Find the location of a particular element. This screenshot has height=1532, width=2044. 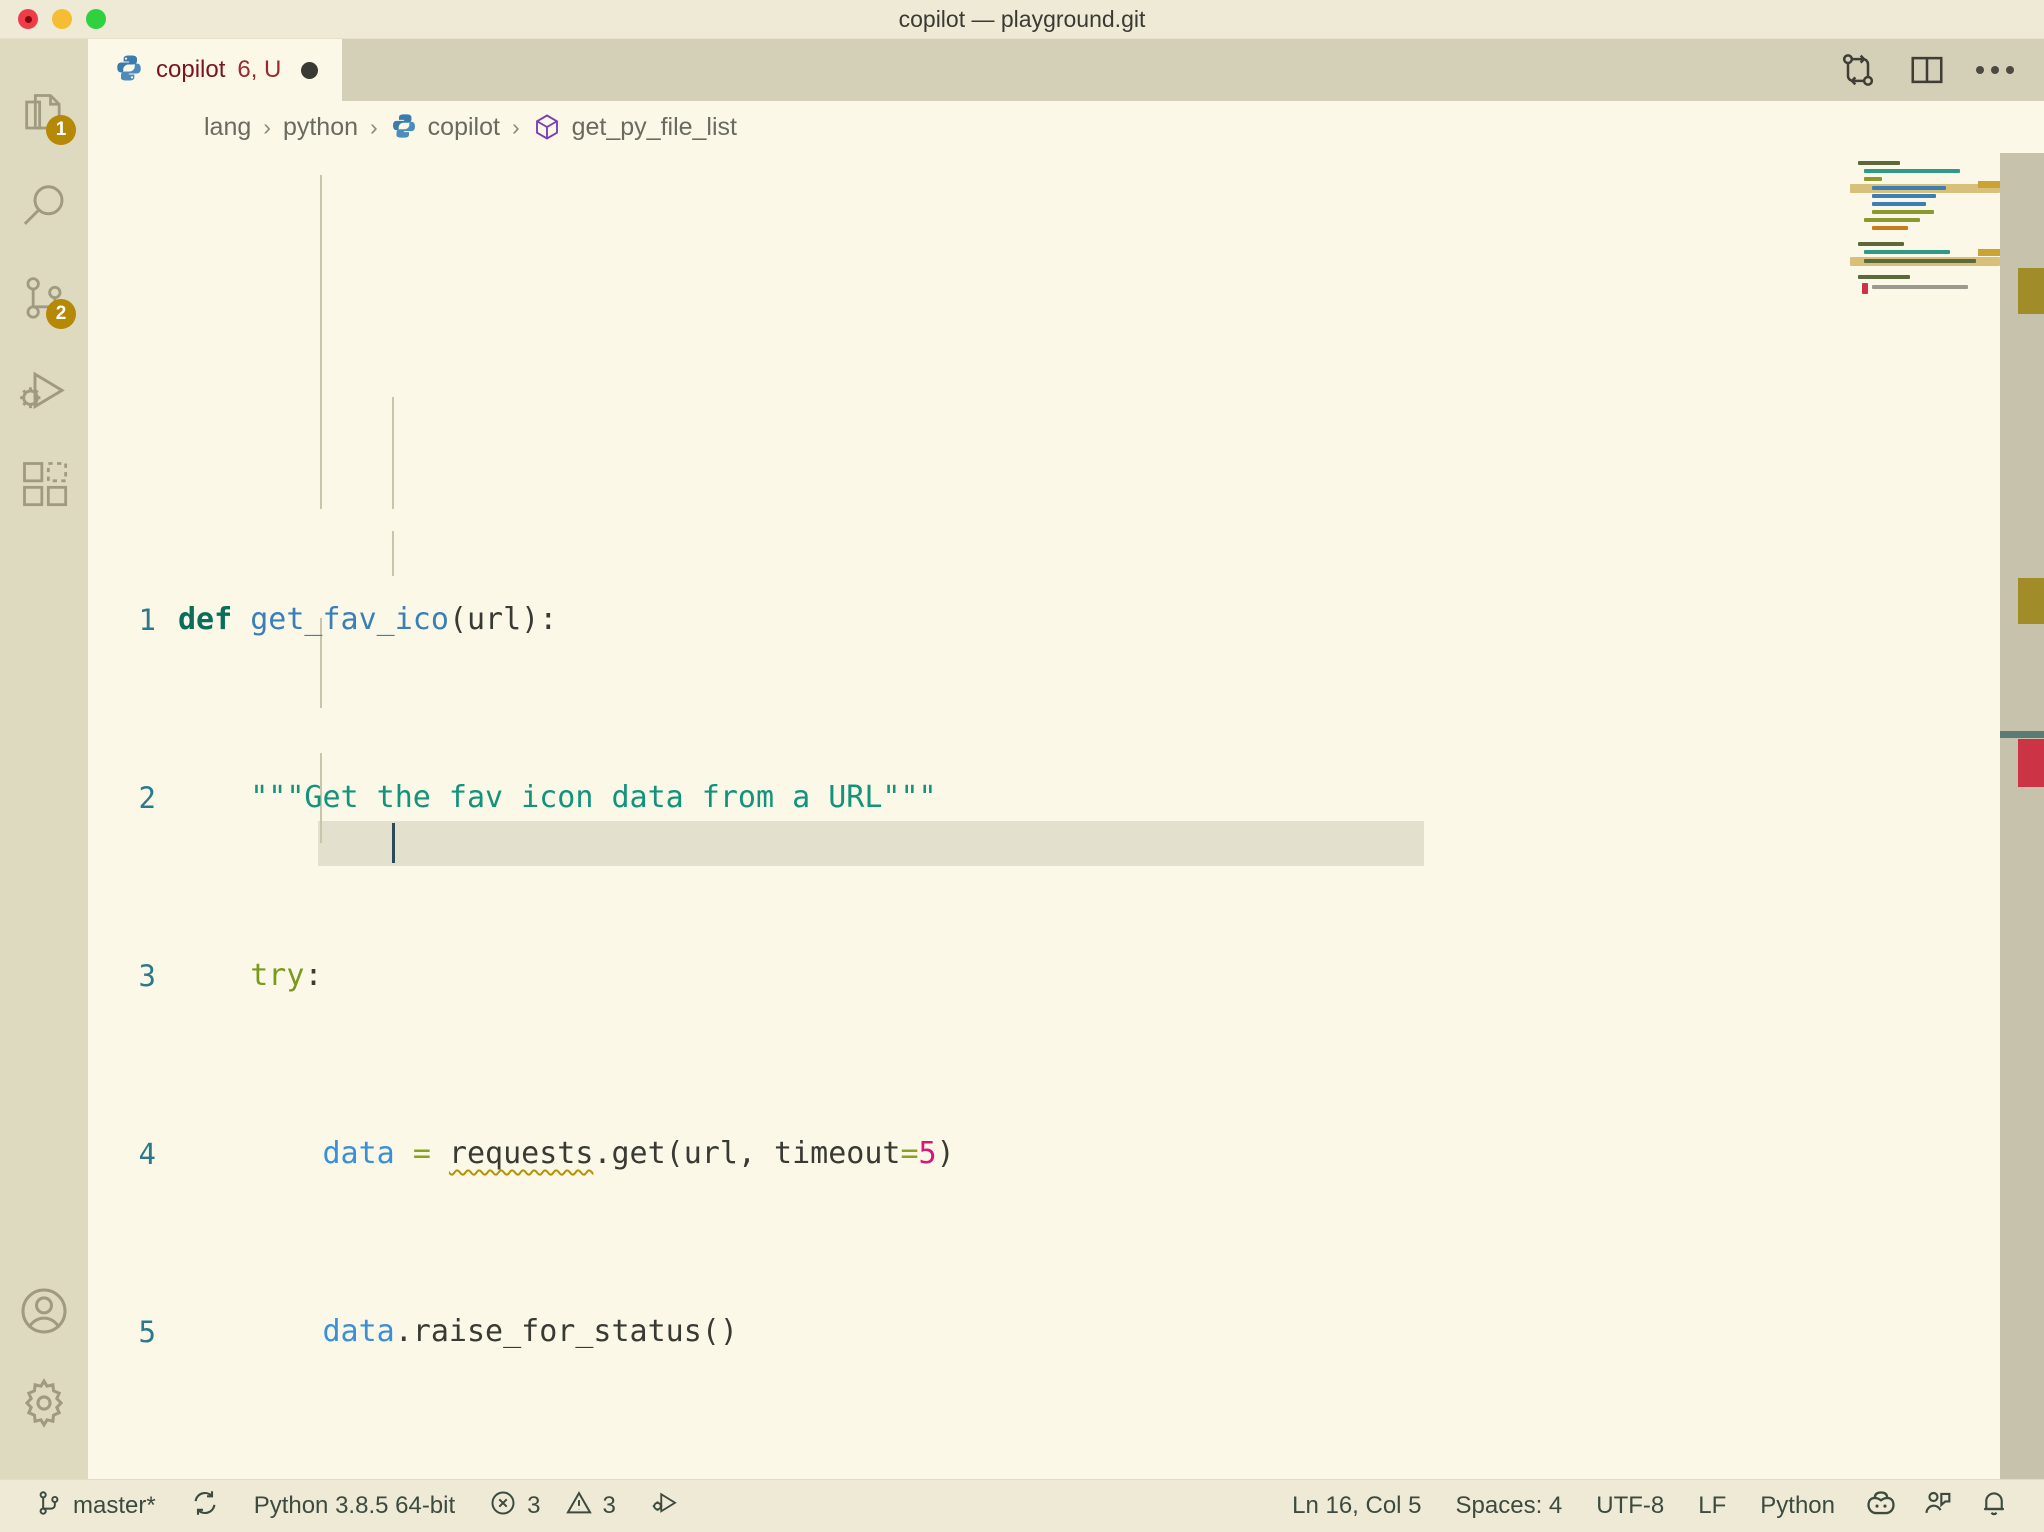

line-number: 1 is located at coordinates (147, 620).